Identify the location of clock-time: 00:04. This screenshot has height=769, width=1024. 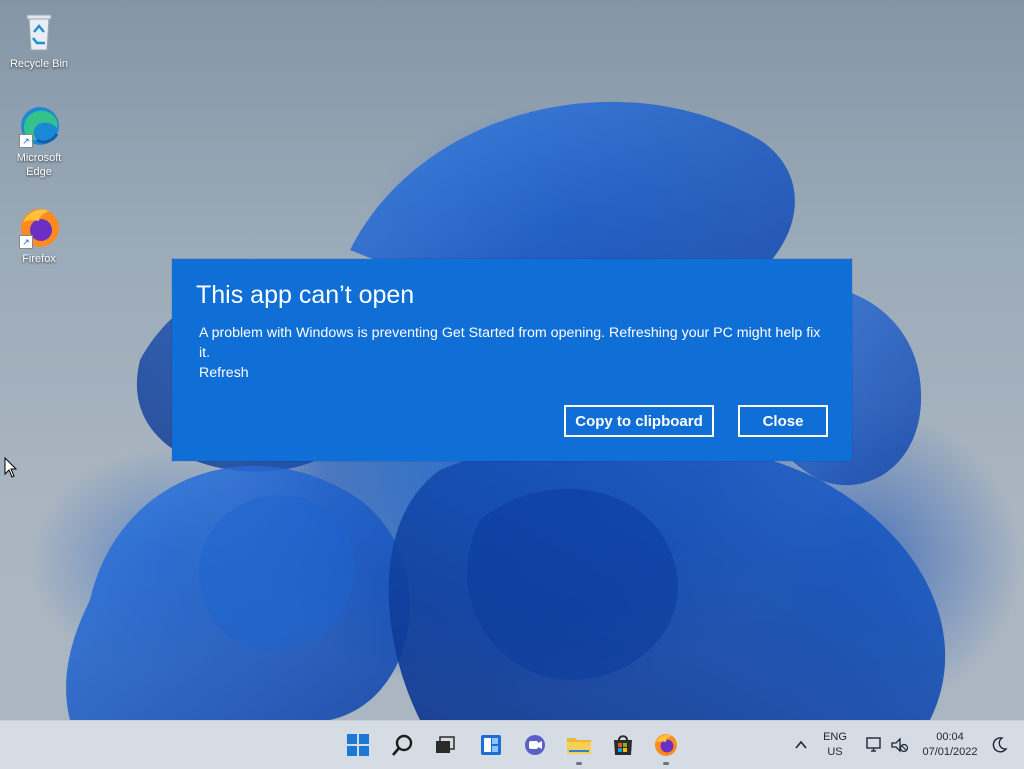
(950, 737).